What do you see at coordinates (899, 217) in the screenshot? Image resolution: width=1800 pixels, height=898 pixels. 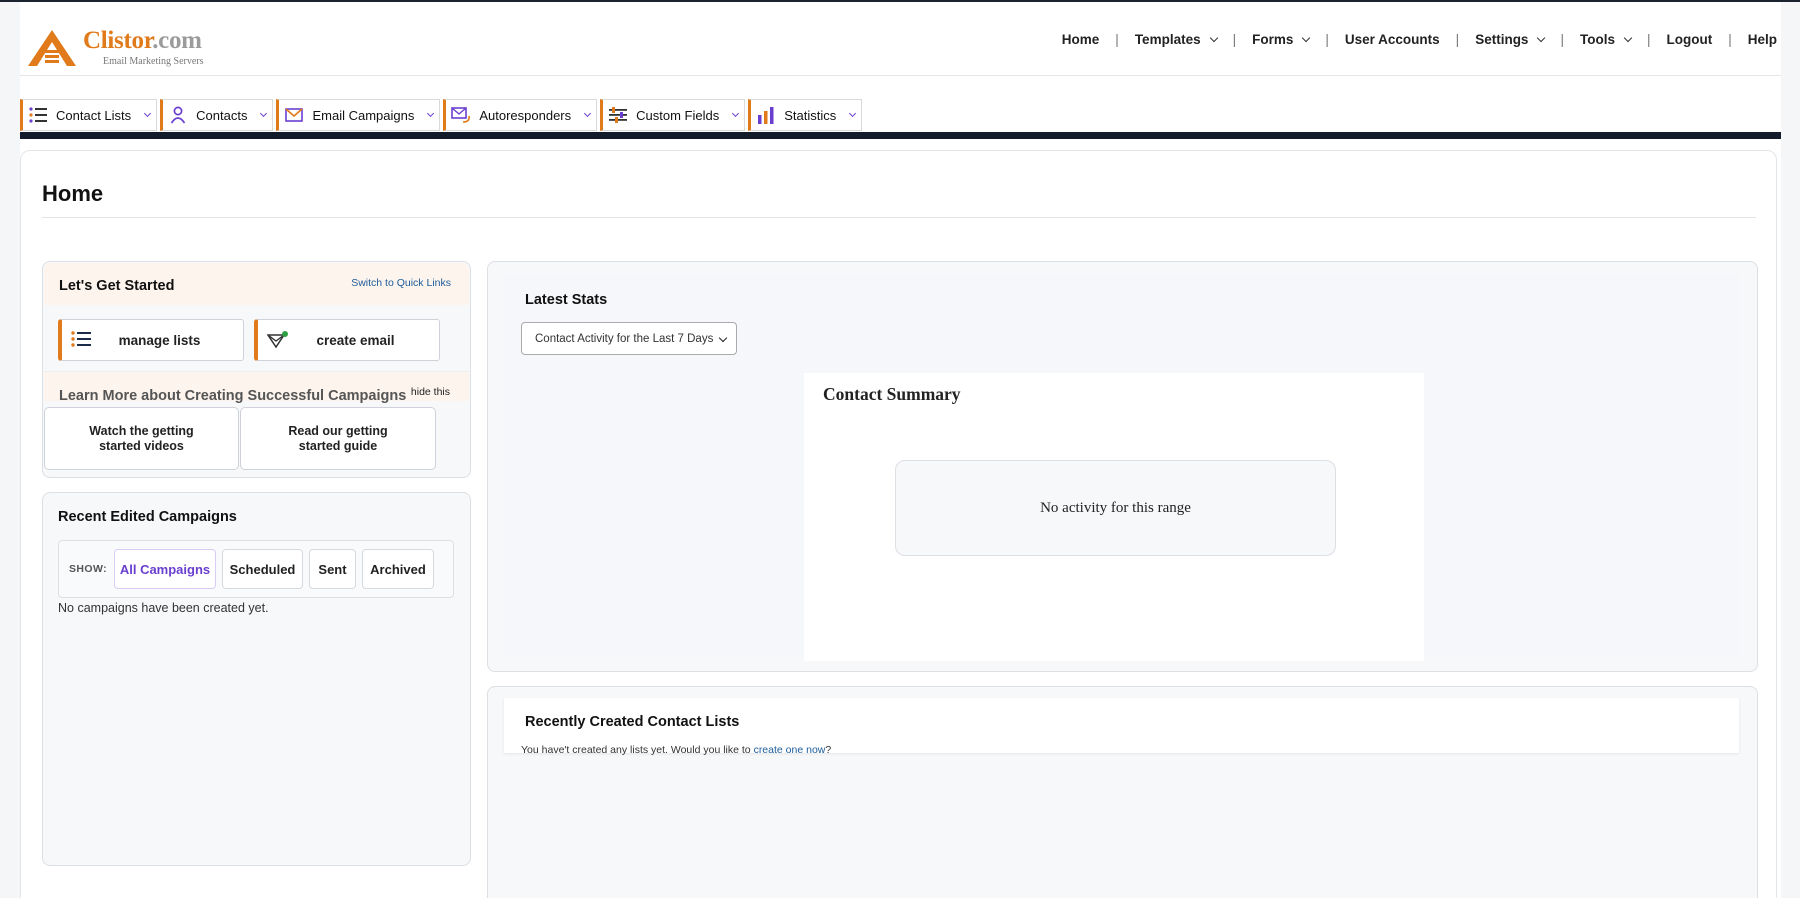 I see `title-divider` at bounding box center [899, 217].